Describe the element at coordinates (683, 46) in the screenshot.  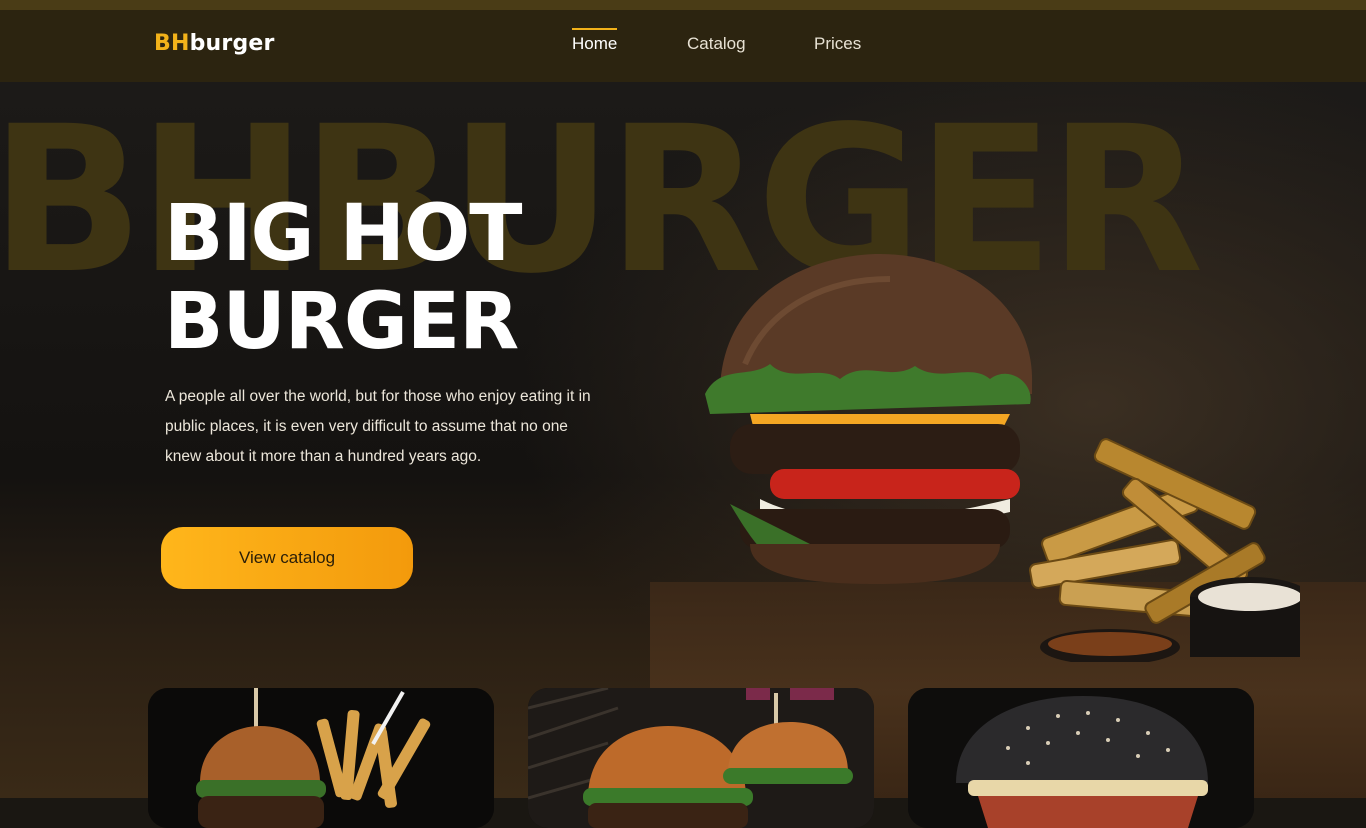
I see `site-header: BHburger Home Catalog Prices` at that location.